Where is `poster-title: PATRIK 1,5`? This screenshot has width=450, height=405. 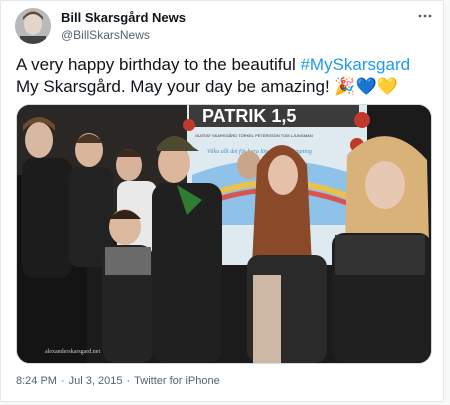 poster-title: PATRIK 1,5 is located at coordinates (249, 116).